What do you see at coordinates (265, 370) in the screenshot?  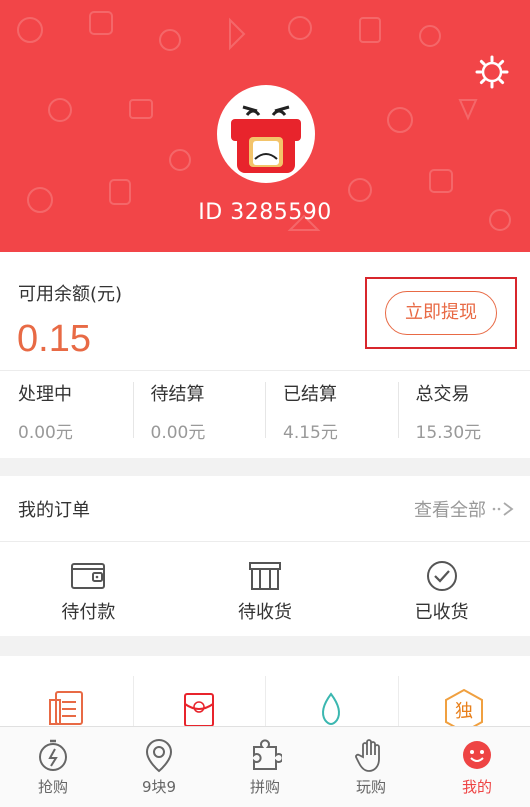 I see `divider` at bounding box center [265, 370].